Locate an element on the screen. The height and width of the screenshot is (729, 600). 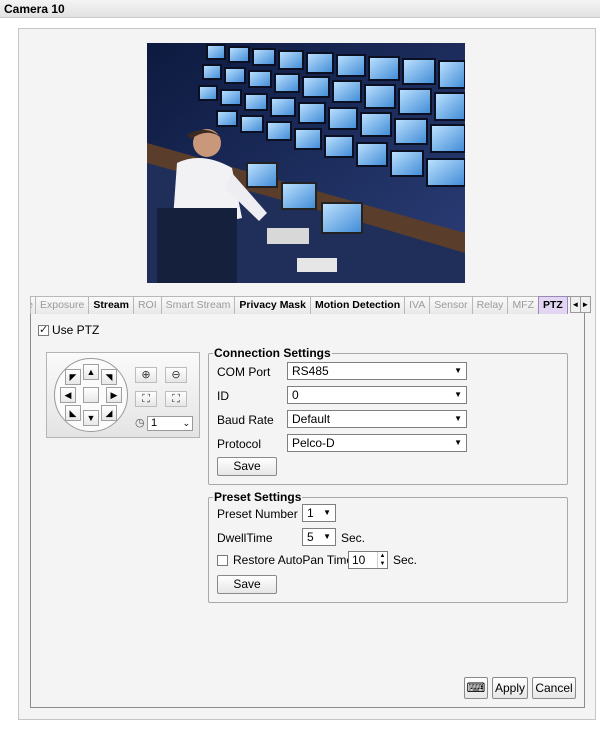
arrow-down-left-icon: ◣ is located at coordinates (73, 413).